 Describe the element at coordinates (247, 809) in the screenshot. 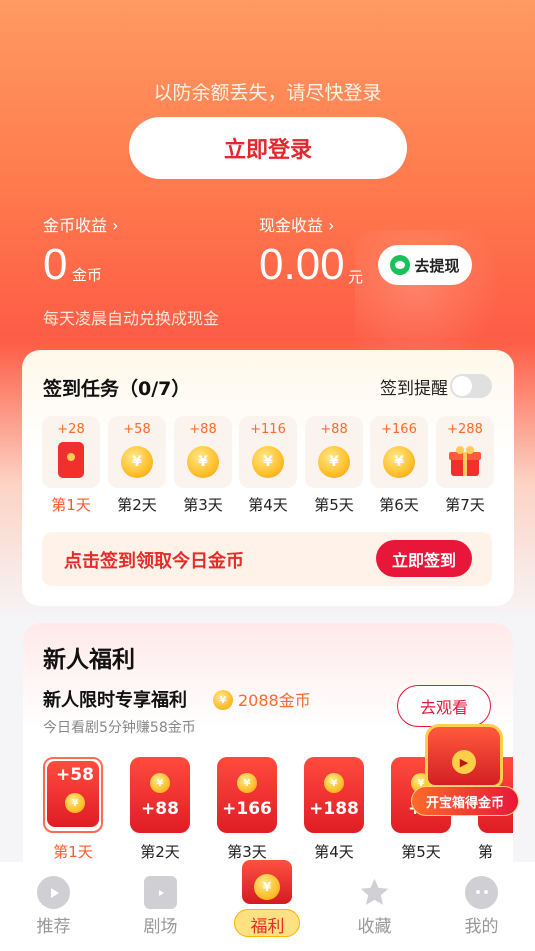

I see `packet-amount: +166` at that location.